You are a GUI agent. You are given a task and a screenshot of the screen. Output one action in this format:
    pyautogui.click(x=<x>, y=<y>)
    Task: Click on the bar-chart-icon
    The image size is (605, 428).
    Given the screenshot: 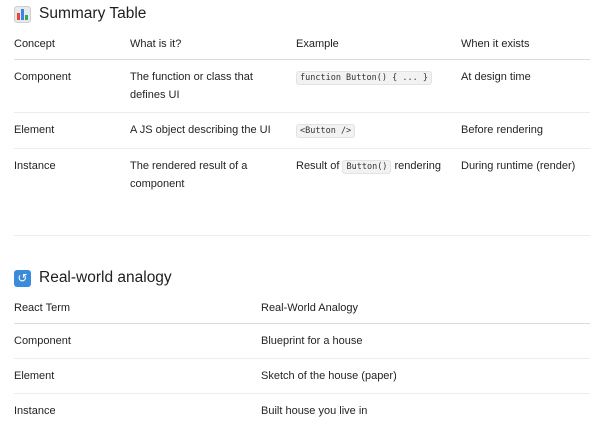 What is the action you would take?
    pyautogui.click(x=22, y=14)
    